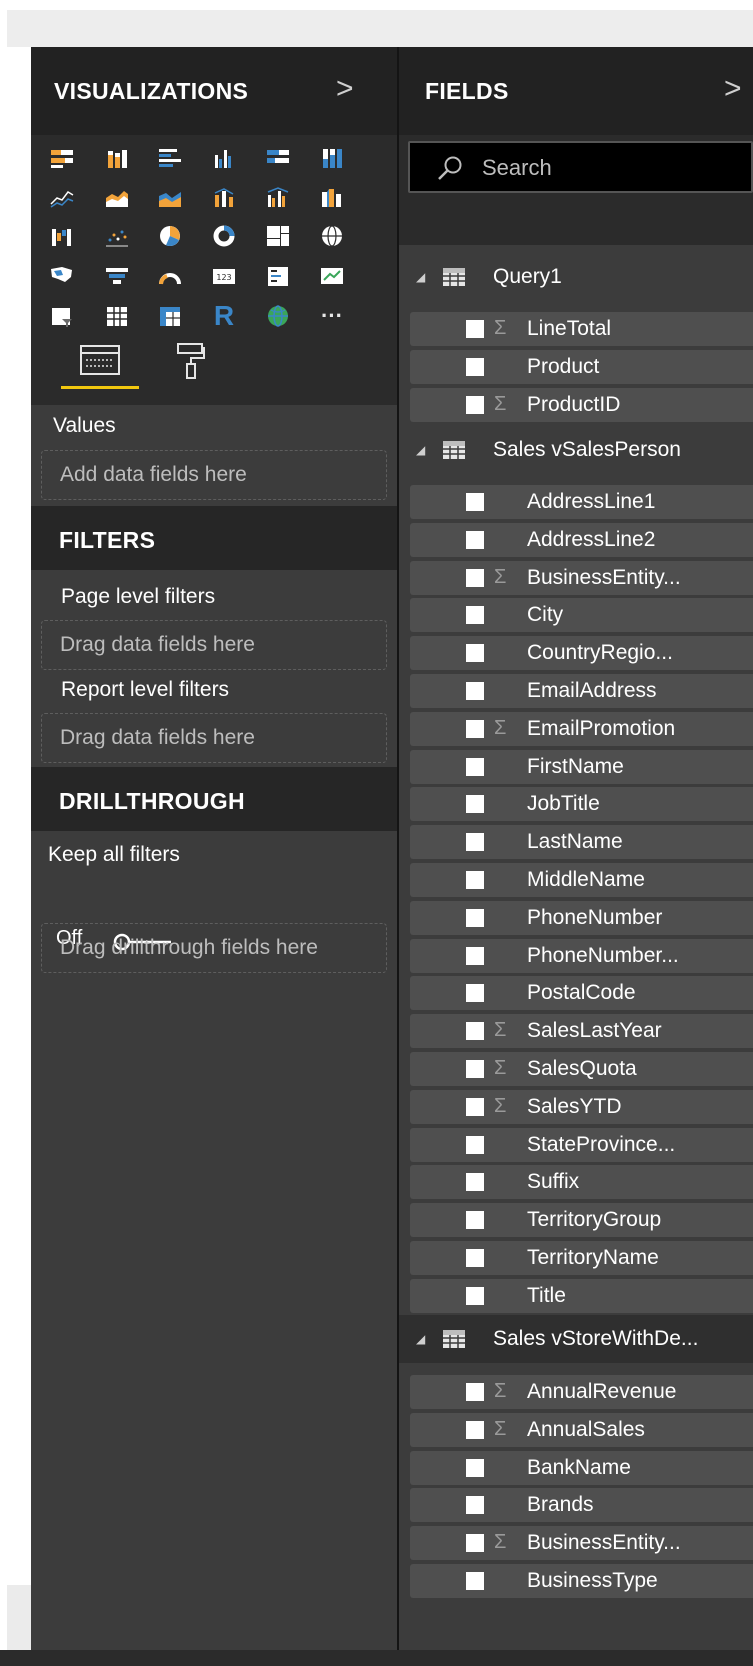 The width and height of the screenshot is (753, 1666). I want to click on gauge-icon, so click(170, 276).